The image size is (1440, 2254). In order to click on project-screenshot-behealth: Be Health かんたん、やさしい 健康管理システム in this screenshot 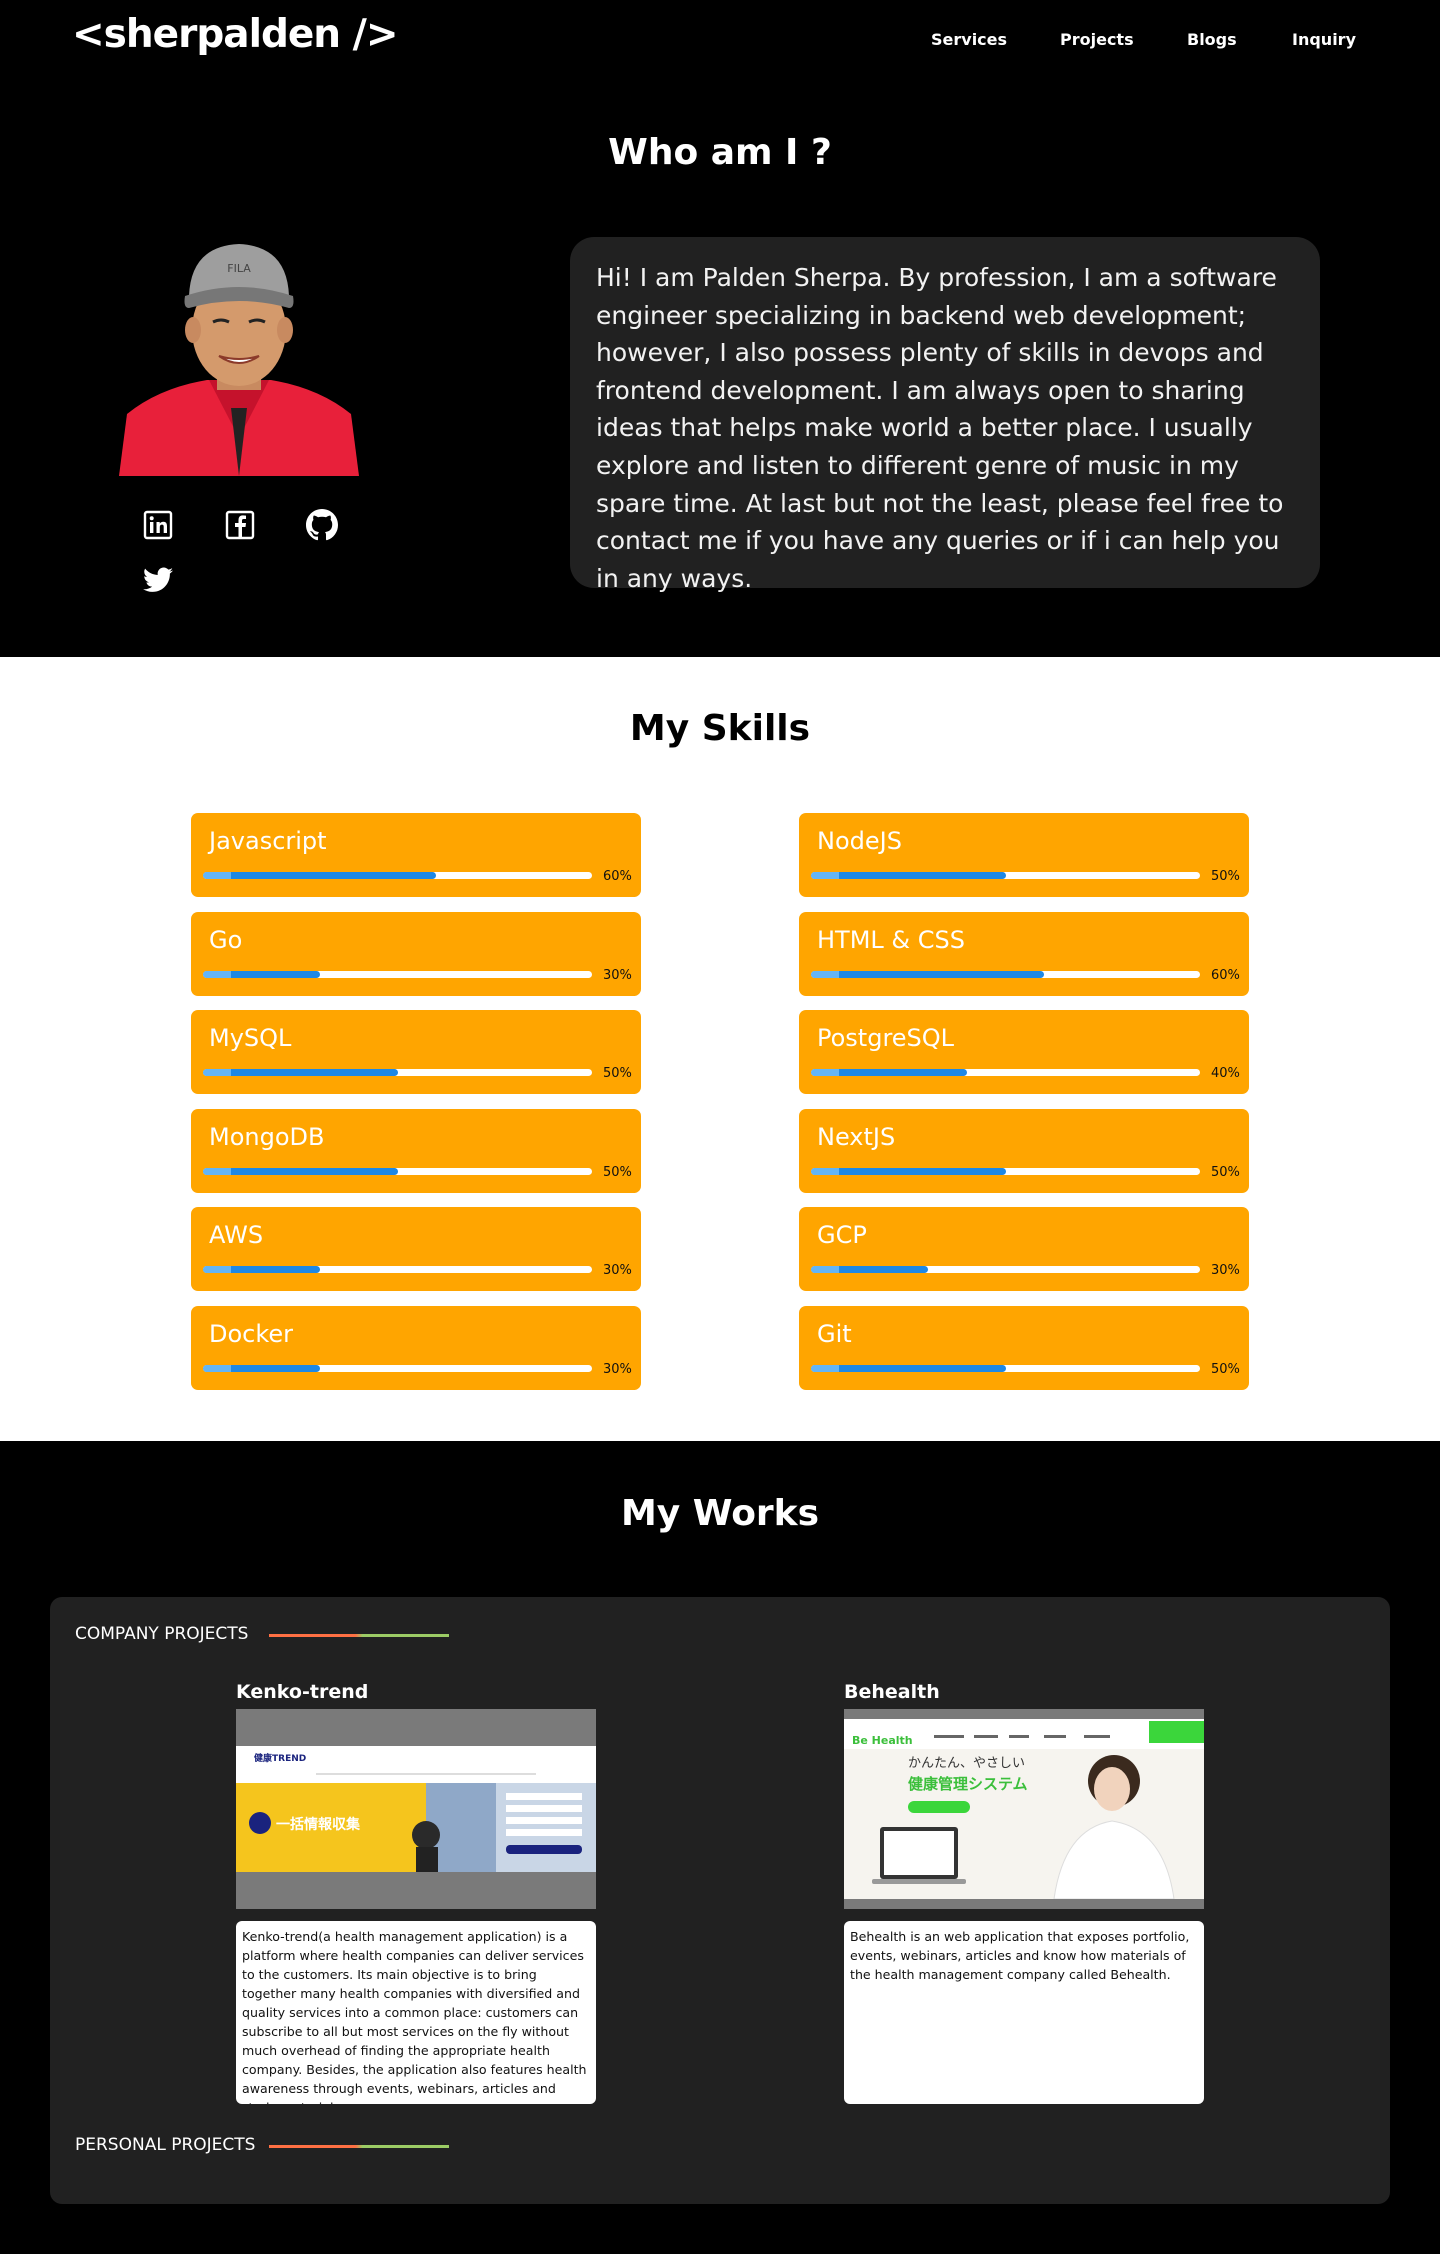, I will do `click(1024, 1809)`.